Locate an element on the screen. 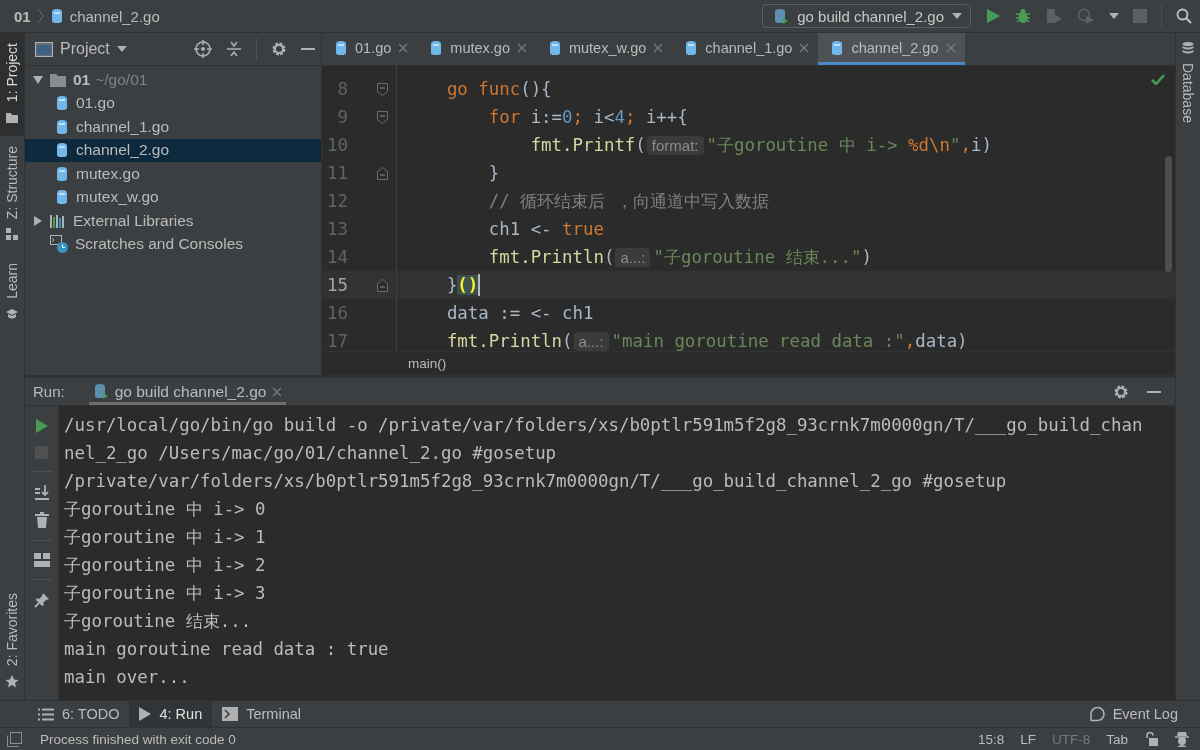  database-icon is located at coordinates (1188, 48).